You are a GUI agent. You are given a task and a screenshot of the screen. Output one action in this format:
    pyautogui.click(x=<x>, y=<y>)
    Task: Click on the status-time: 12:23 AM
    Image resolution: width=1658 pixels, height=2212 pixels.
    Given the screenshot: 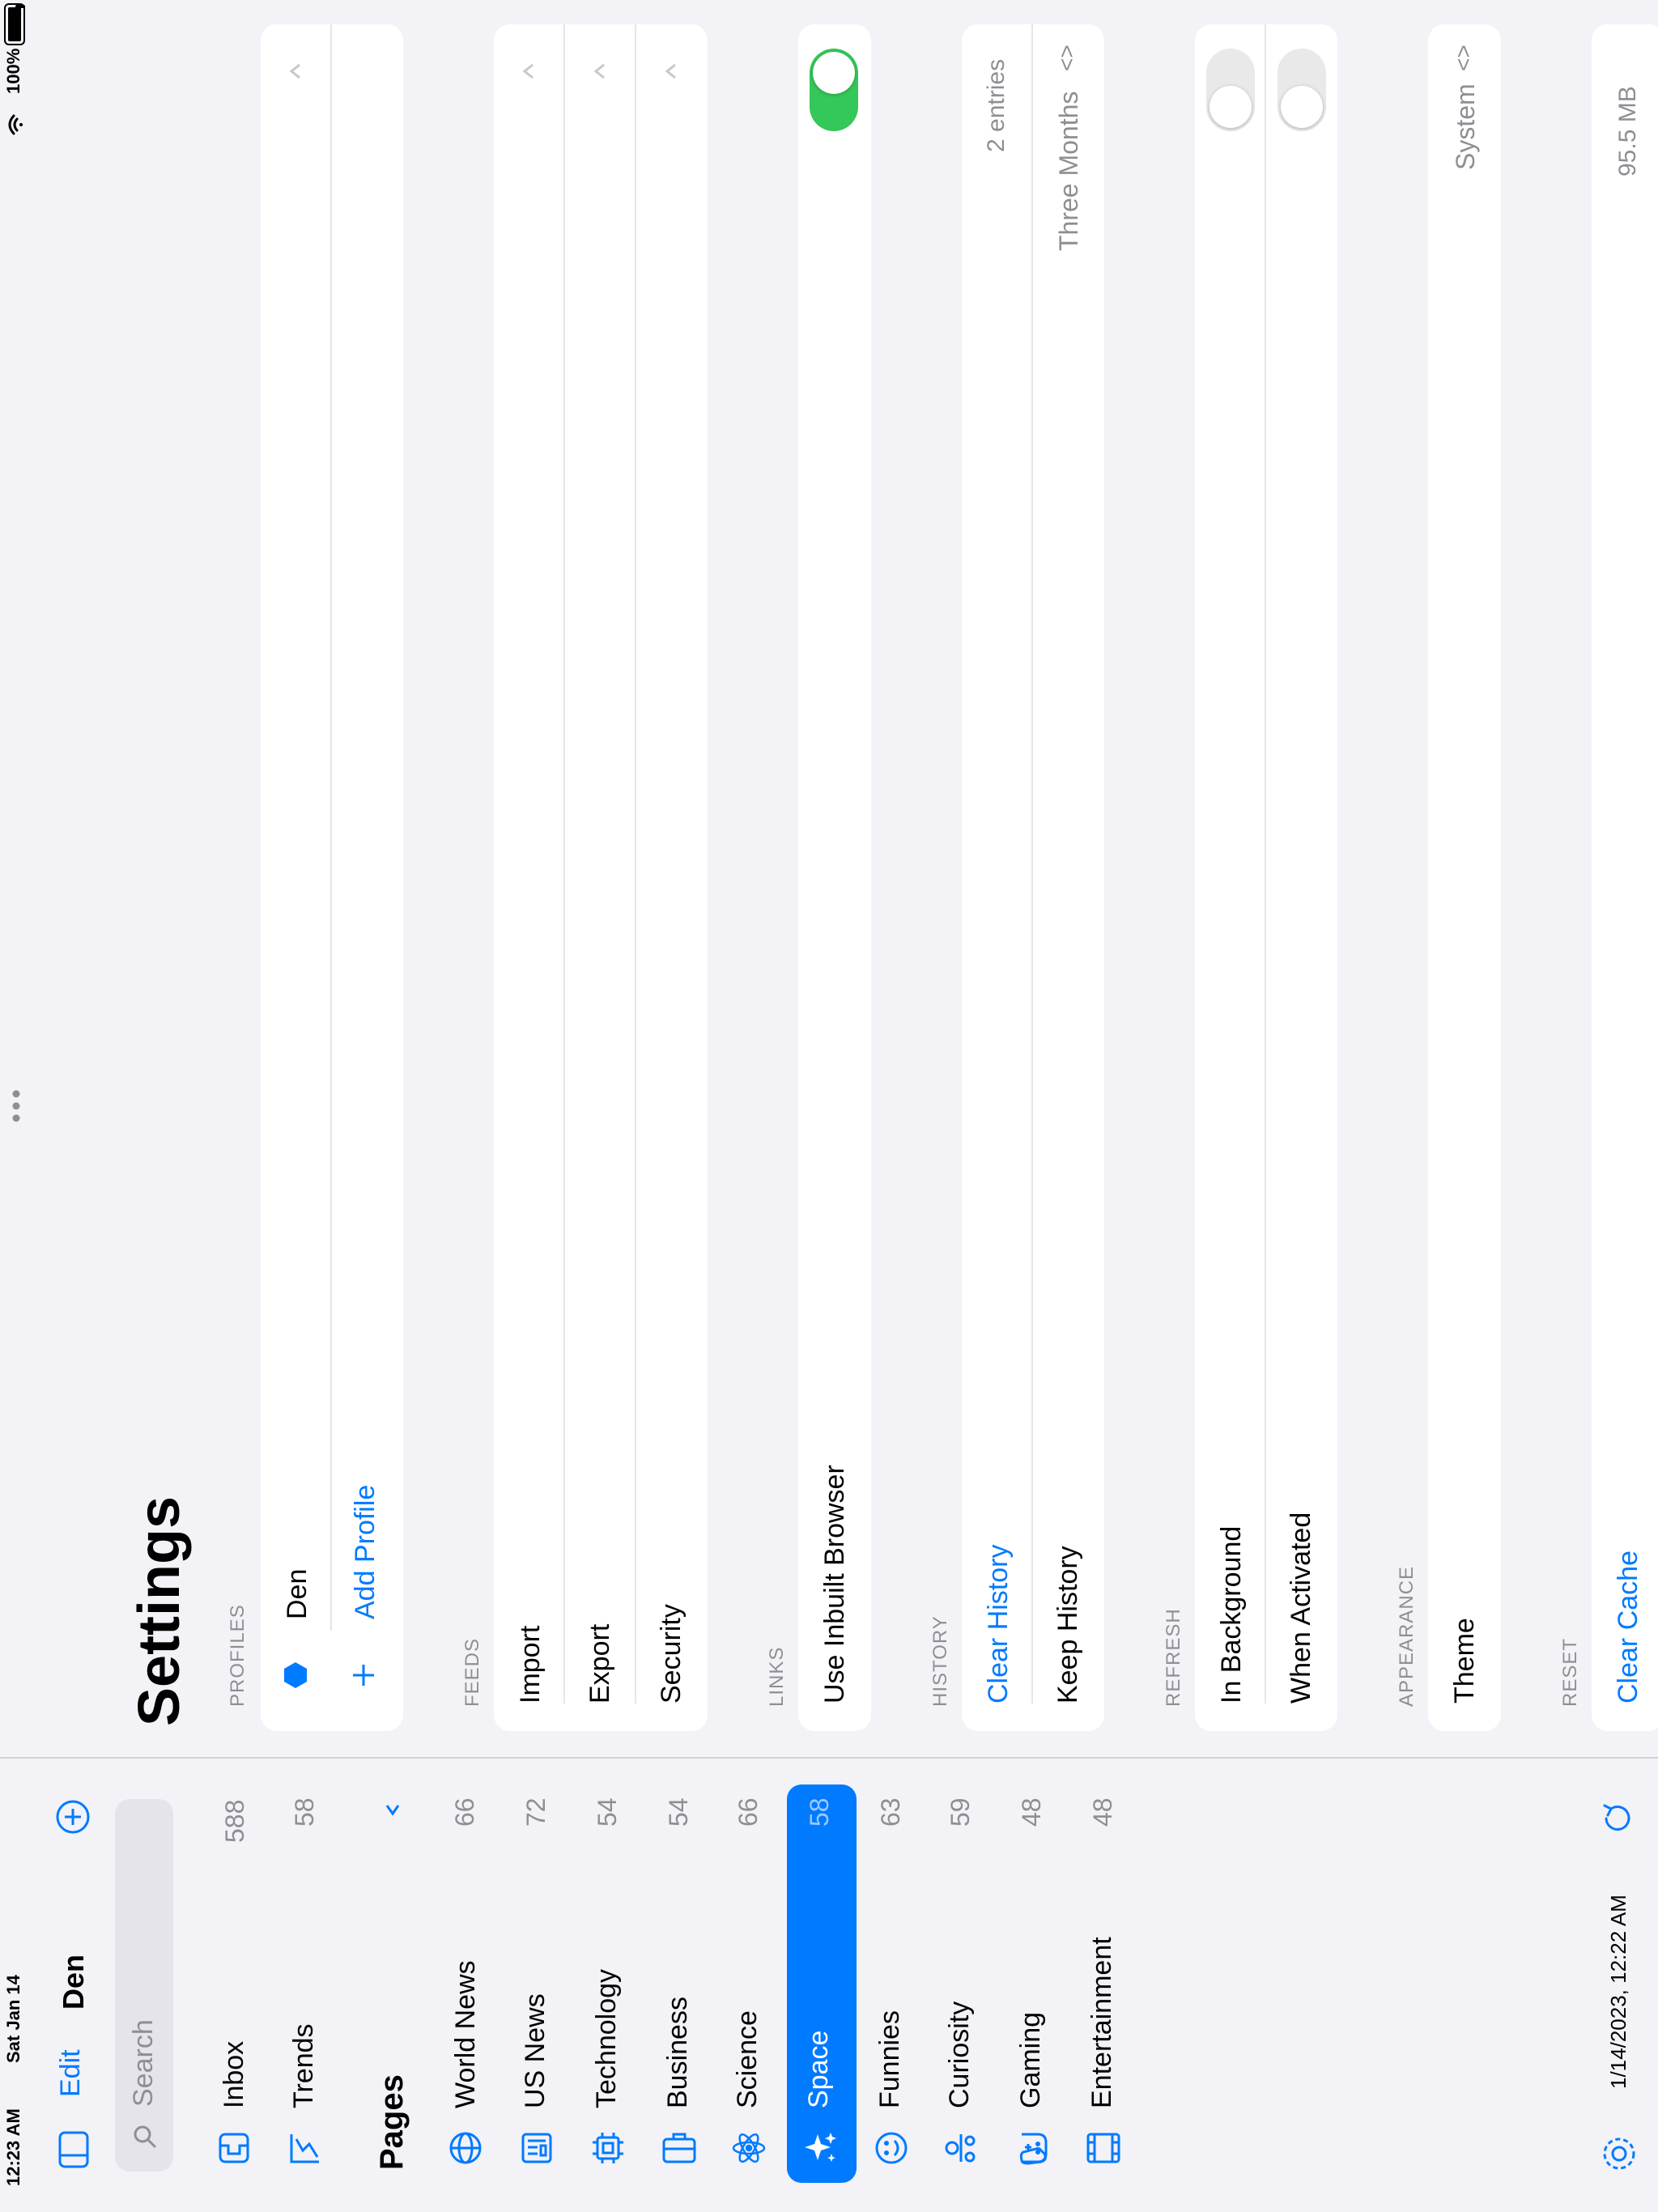 What is the action you would take?
    pyautogui.click(x=13, y=2147)
    